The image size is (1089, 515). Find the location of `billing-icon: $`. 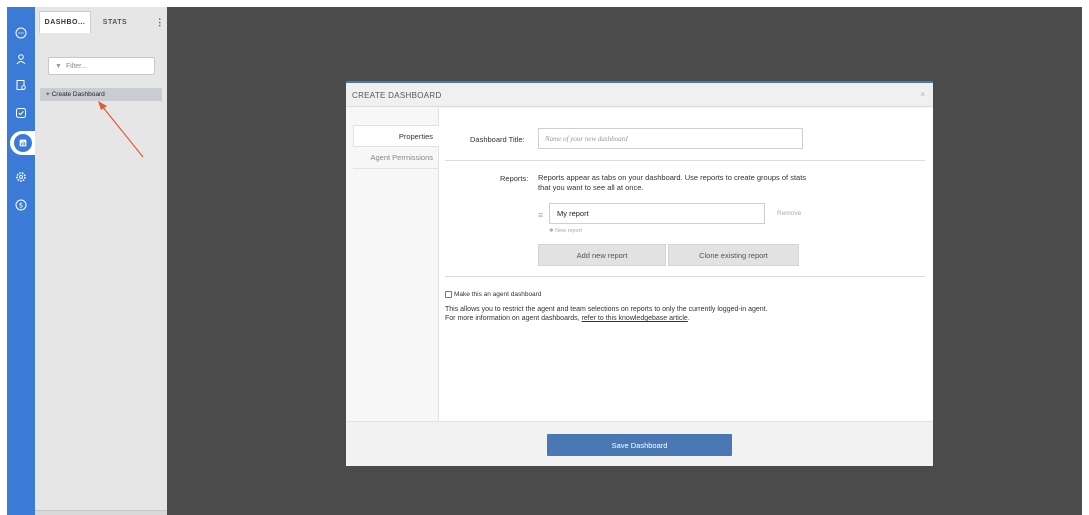

billing-icon: $ is located at coordinates (21, 205).